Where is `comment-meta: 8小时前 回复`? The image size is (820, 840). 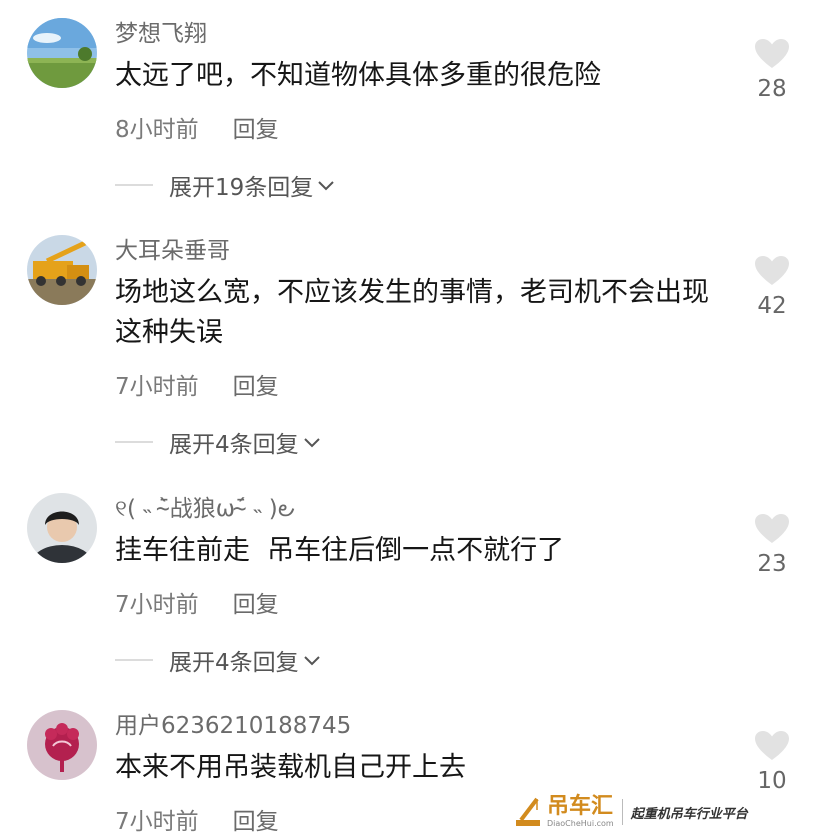
comment-meta: 8小时前 回复 is located at coordinates (197, 127).